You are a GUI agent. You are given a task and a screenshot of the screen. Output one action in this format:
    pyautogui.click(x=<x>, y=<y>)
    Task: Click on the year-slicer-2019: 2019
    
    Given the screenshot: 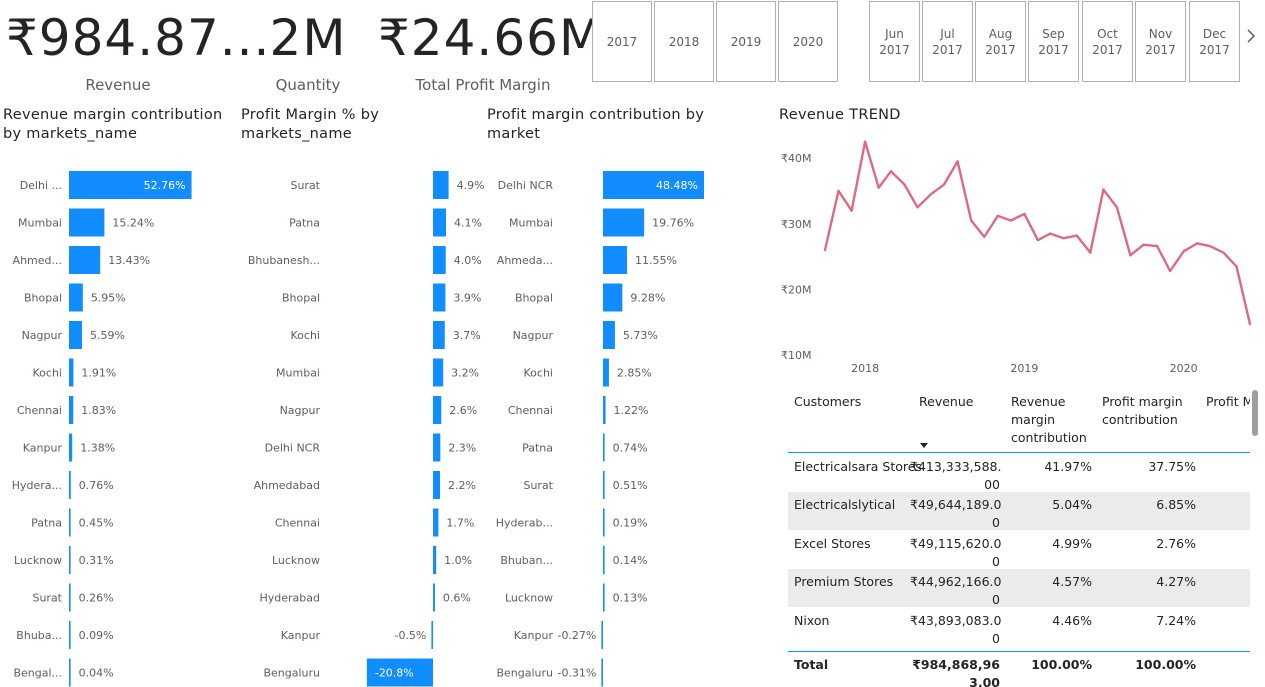 What is the action you would take?
    pyautogui.click(x=746, y=41)
    